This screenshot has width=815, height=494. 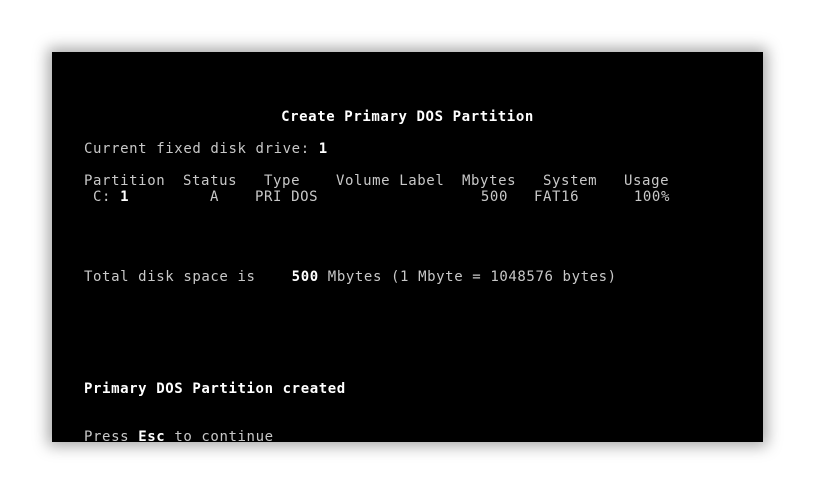 I want to click on total-label: Total disk space is, so click(x=170, y=277).